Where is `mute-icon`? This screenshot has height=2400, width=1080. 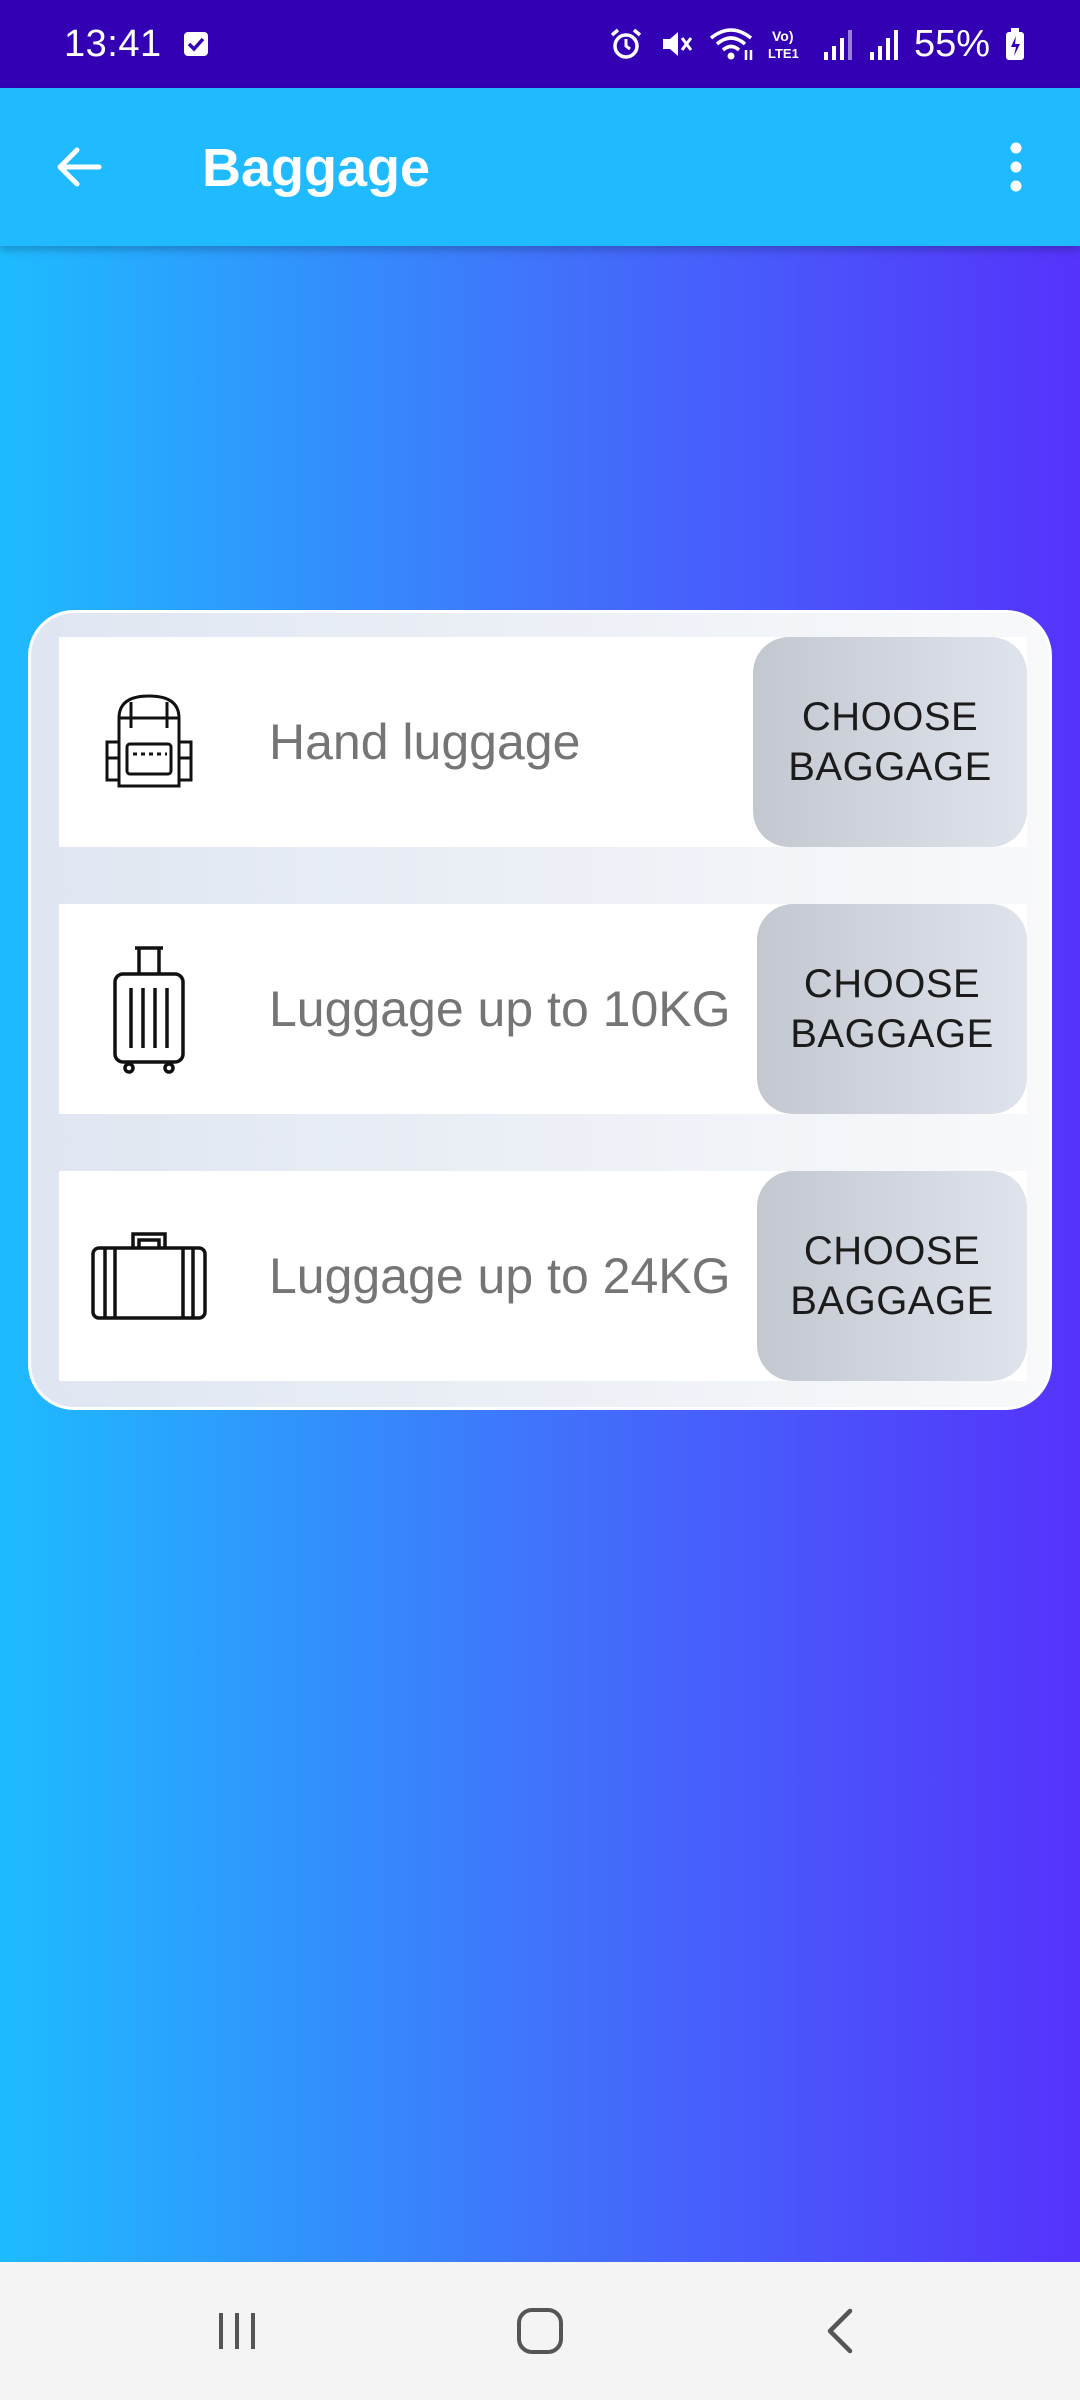
mute-icon is located at coordinates (676, 44).